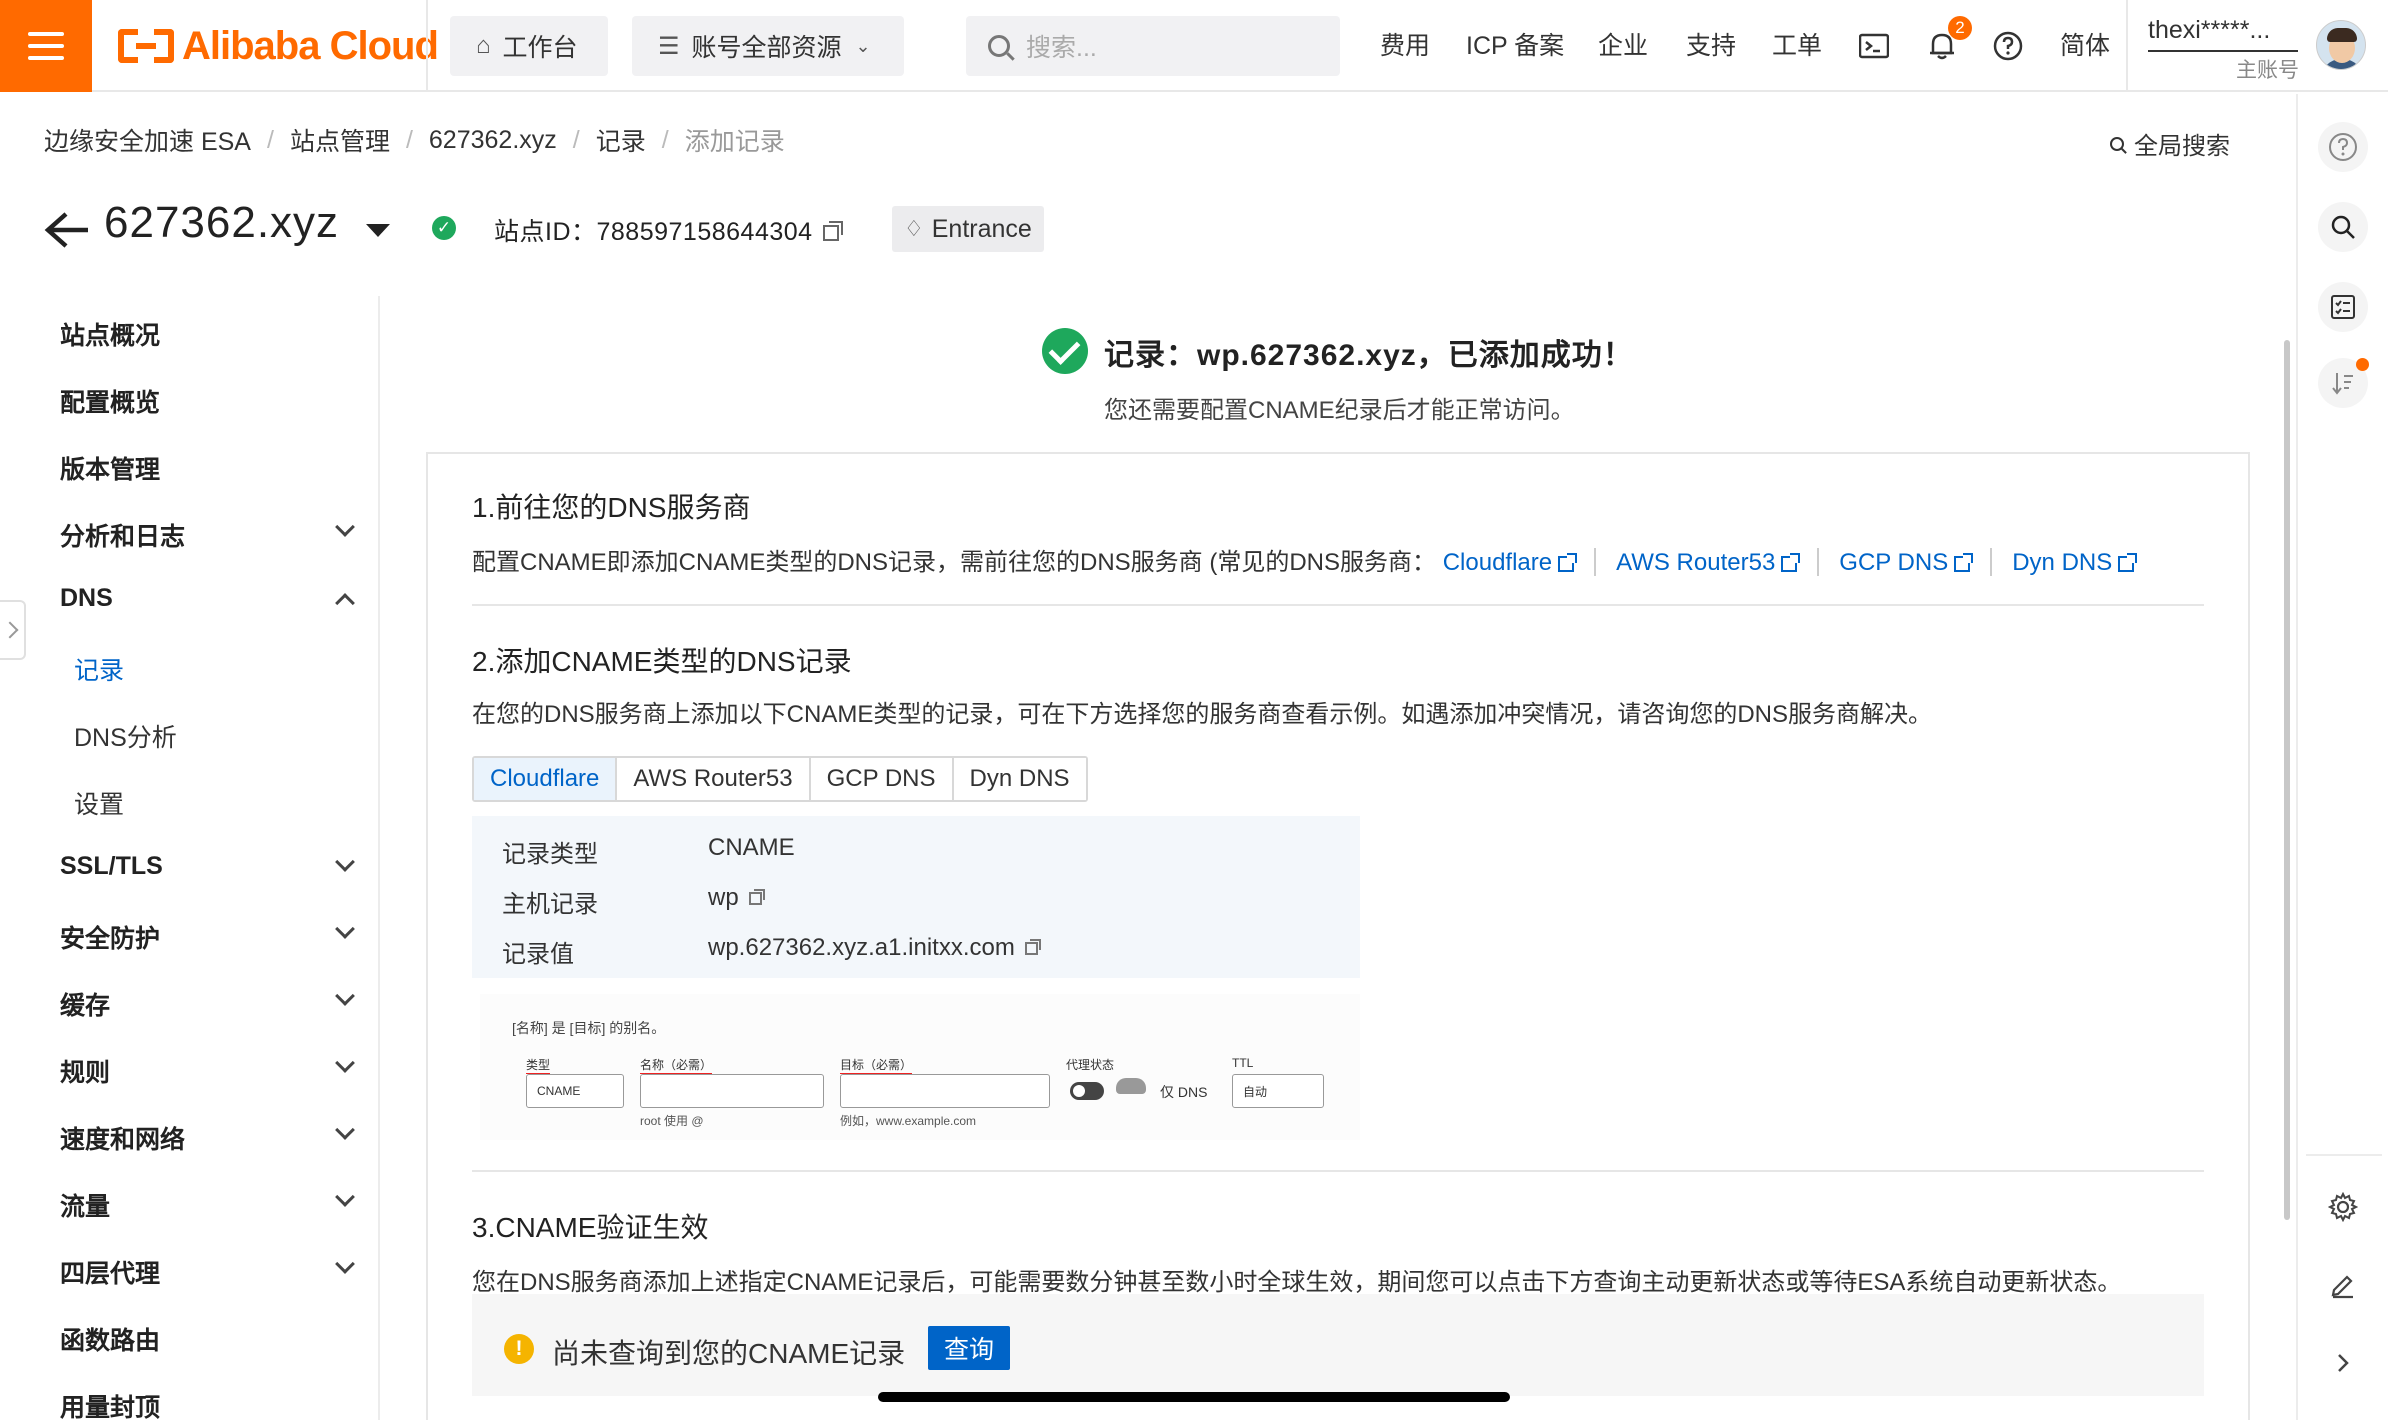  I want to click on global-search-label: 全局搜索, so click(2182, 146).